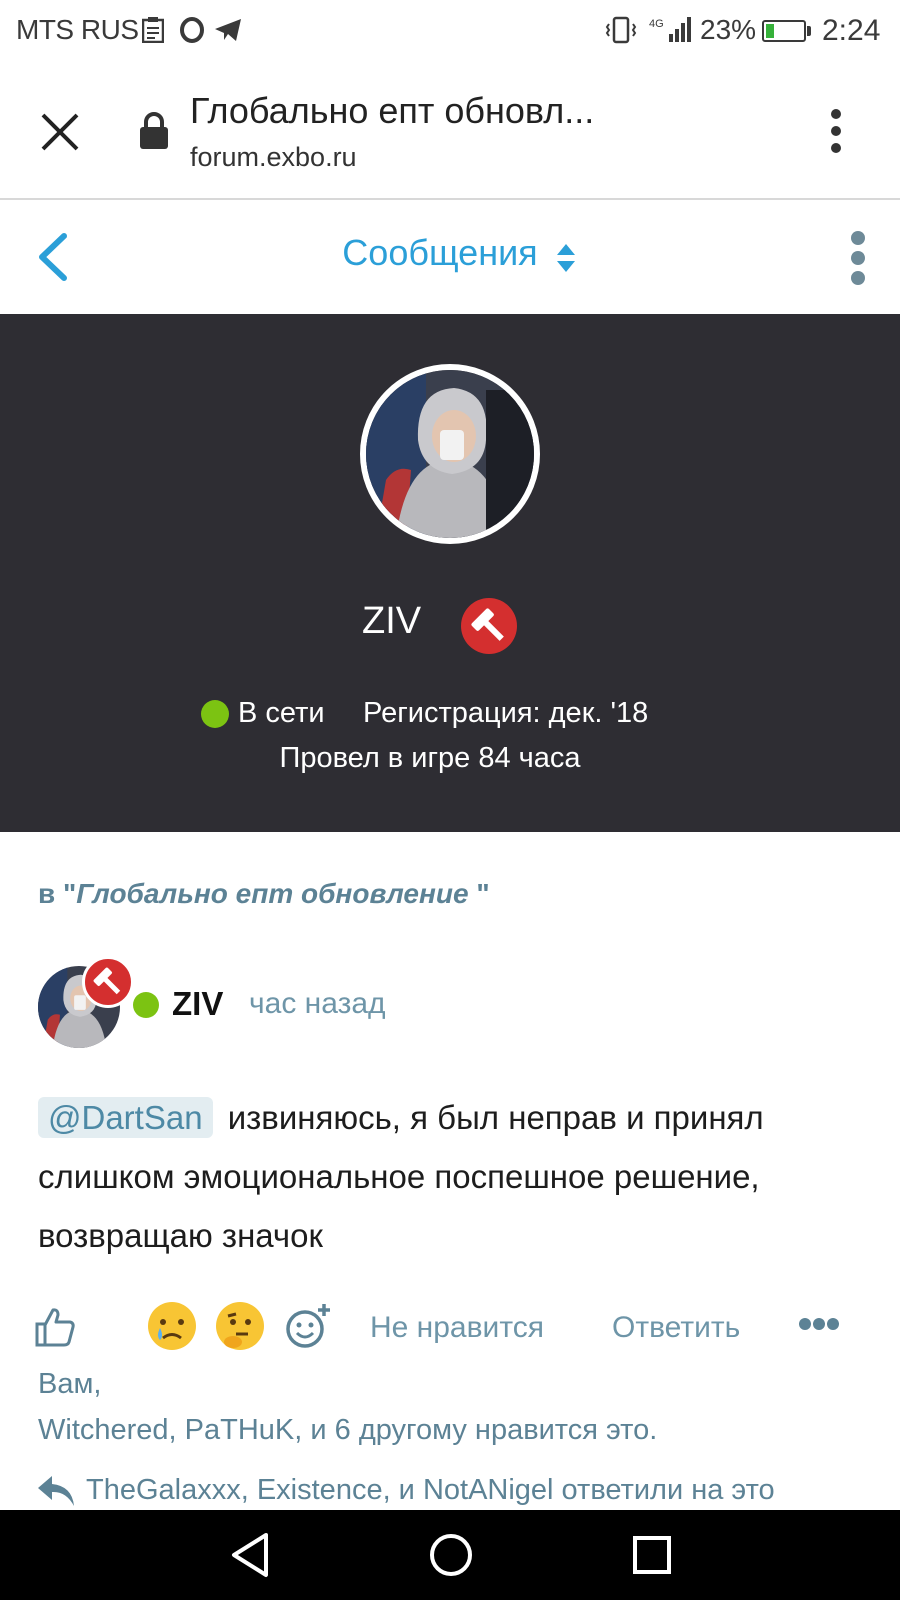 Image resolution: width=900 pixels, height=1600 pixels. I want to click on reply-arrow-icon, so click(56, 1491).